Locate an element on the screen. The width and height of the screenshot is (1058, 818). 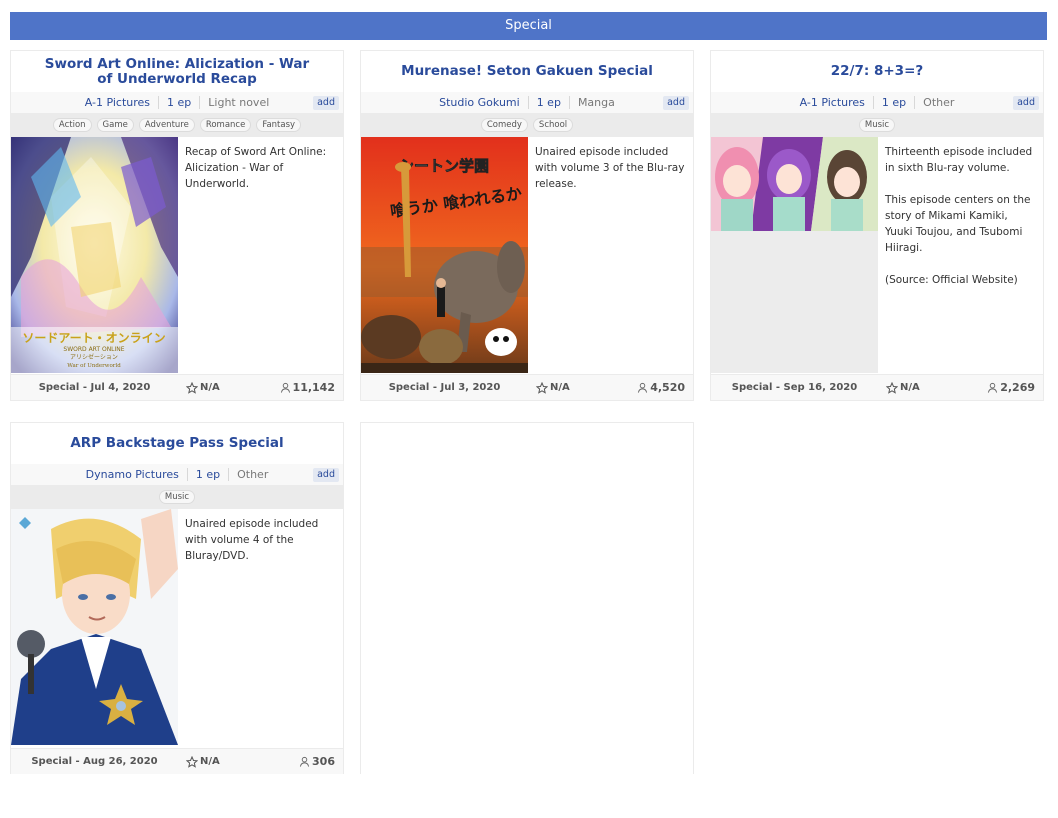
genre-list: Action Game Adventure Romance Fantasy is located at coordinates (177, 125).